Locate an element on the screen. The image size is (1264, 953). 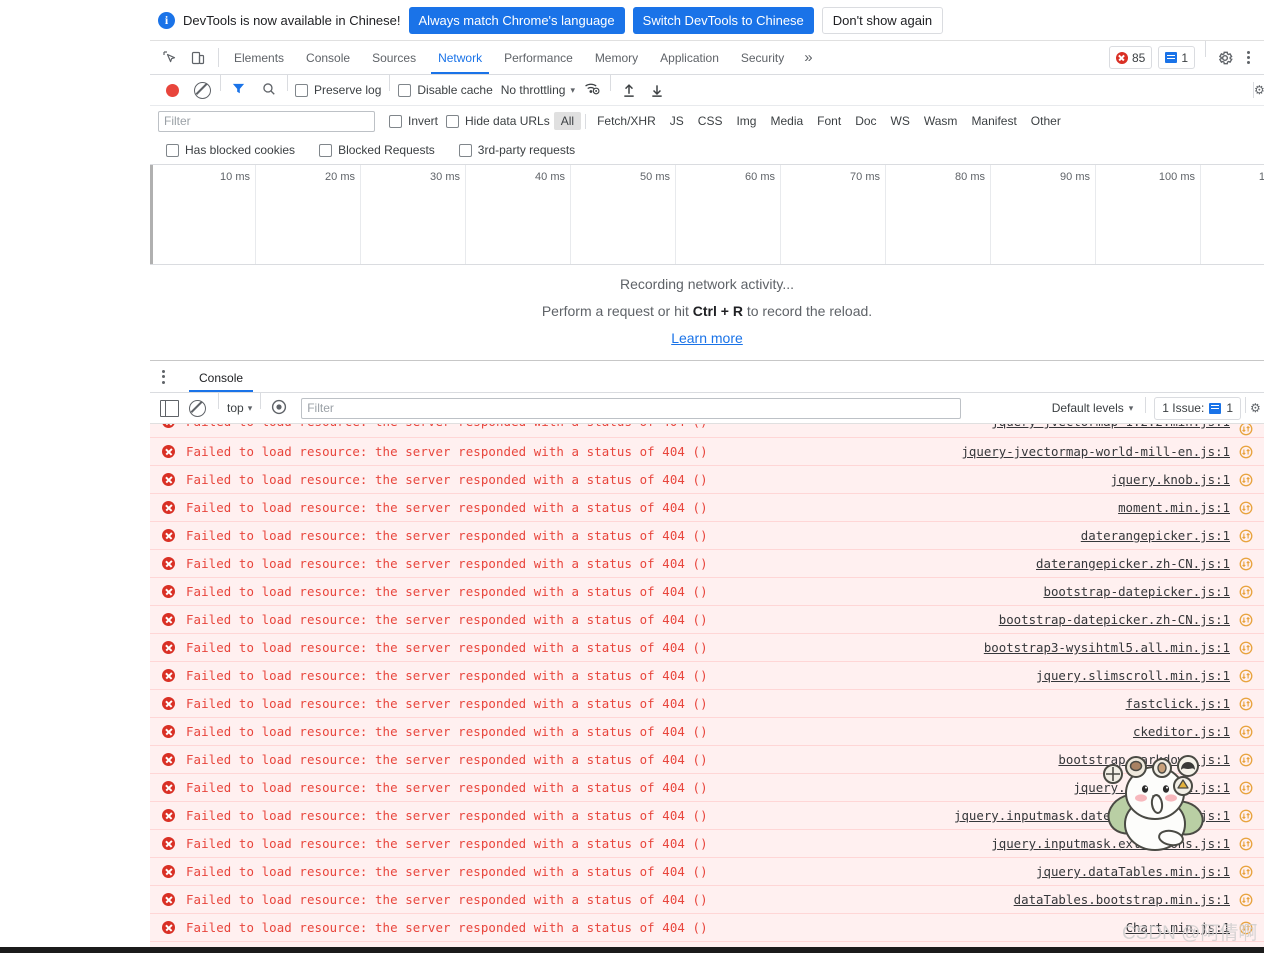
resource-type-manifest: Manifest is located at coordinates (993, 121).